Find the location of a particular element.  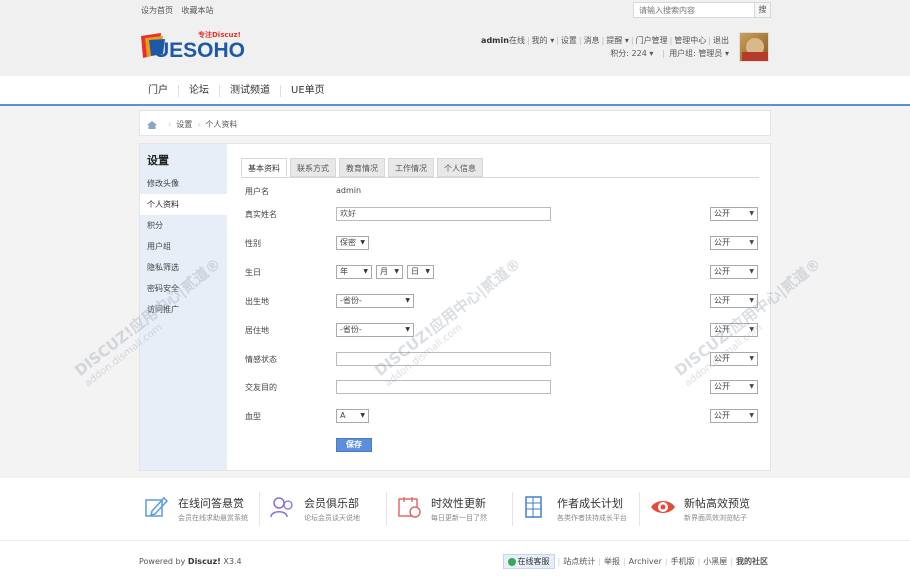

row-bloodtype: 血型 A ▼ 公开 ▼ is located at coordinates (505, 417).